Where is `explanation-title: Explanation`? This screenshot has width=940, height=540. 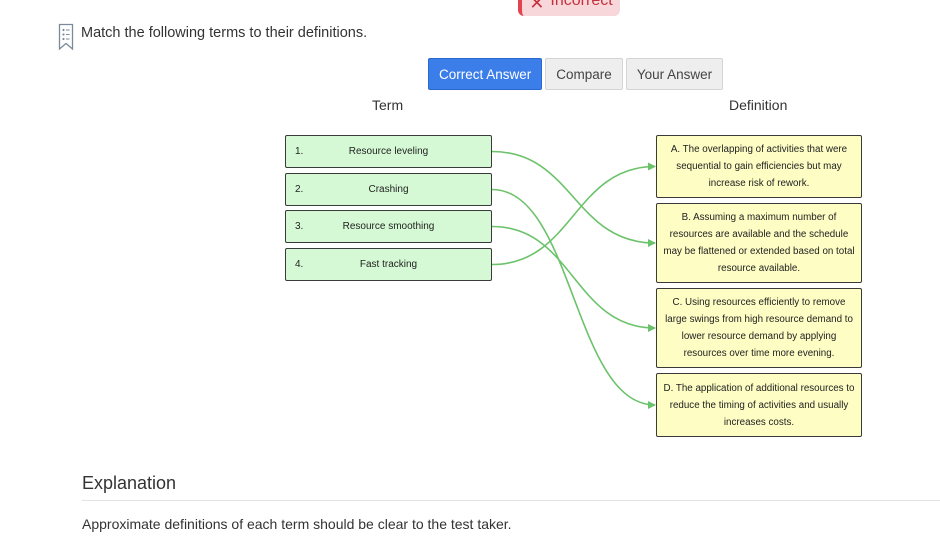 explanation-title: Explanation is located at coordinates (129, 483).